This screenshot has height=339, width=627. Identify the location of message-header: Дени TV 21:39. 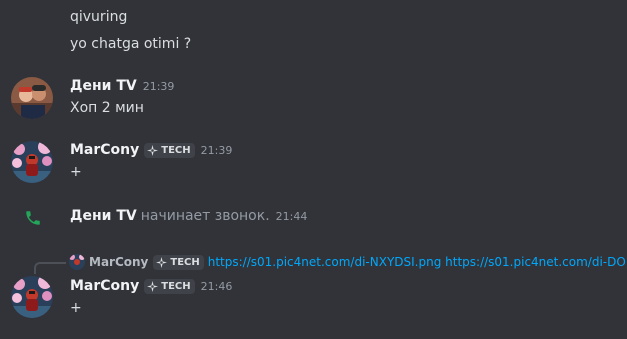
(122, 86).